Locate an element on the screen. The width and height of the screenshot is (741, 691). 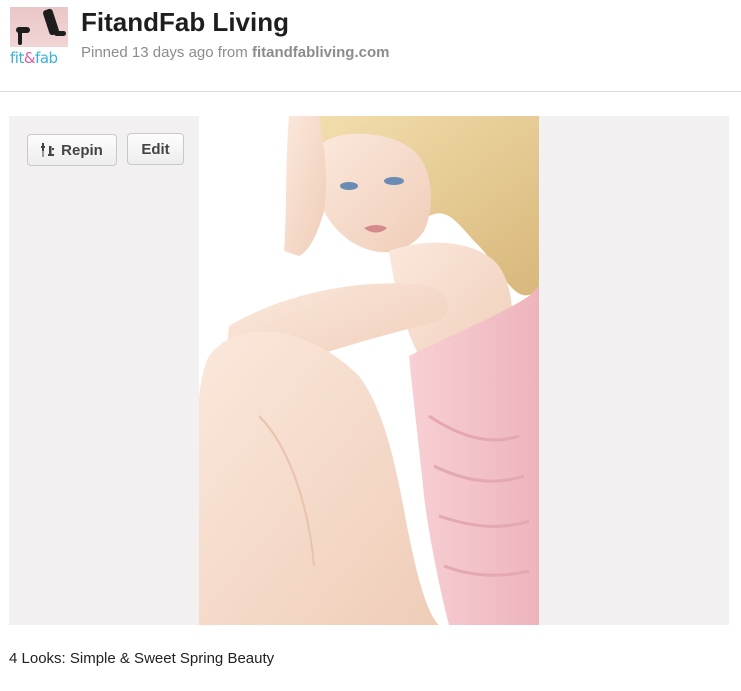
pinner-name: FitandFab Living is located at coordinates (185, 22).